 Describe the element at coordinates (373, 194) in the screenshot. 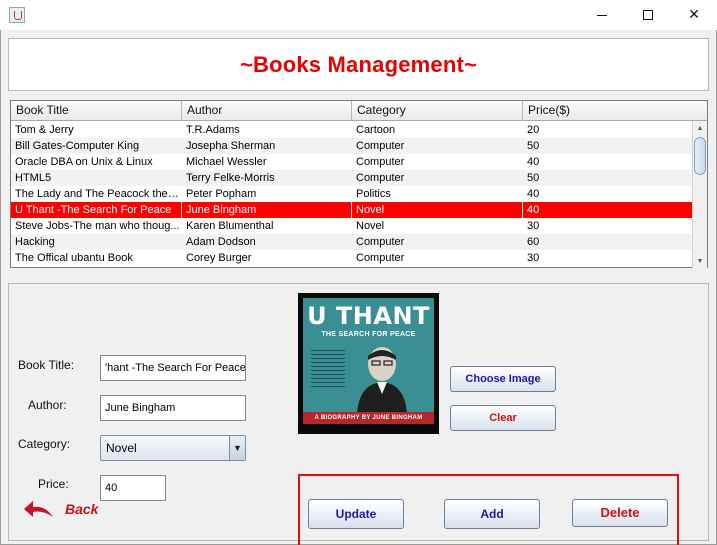

I see `table-cell: Politics` at that location.